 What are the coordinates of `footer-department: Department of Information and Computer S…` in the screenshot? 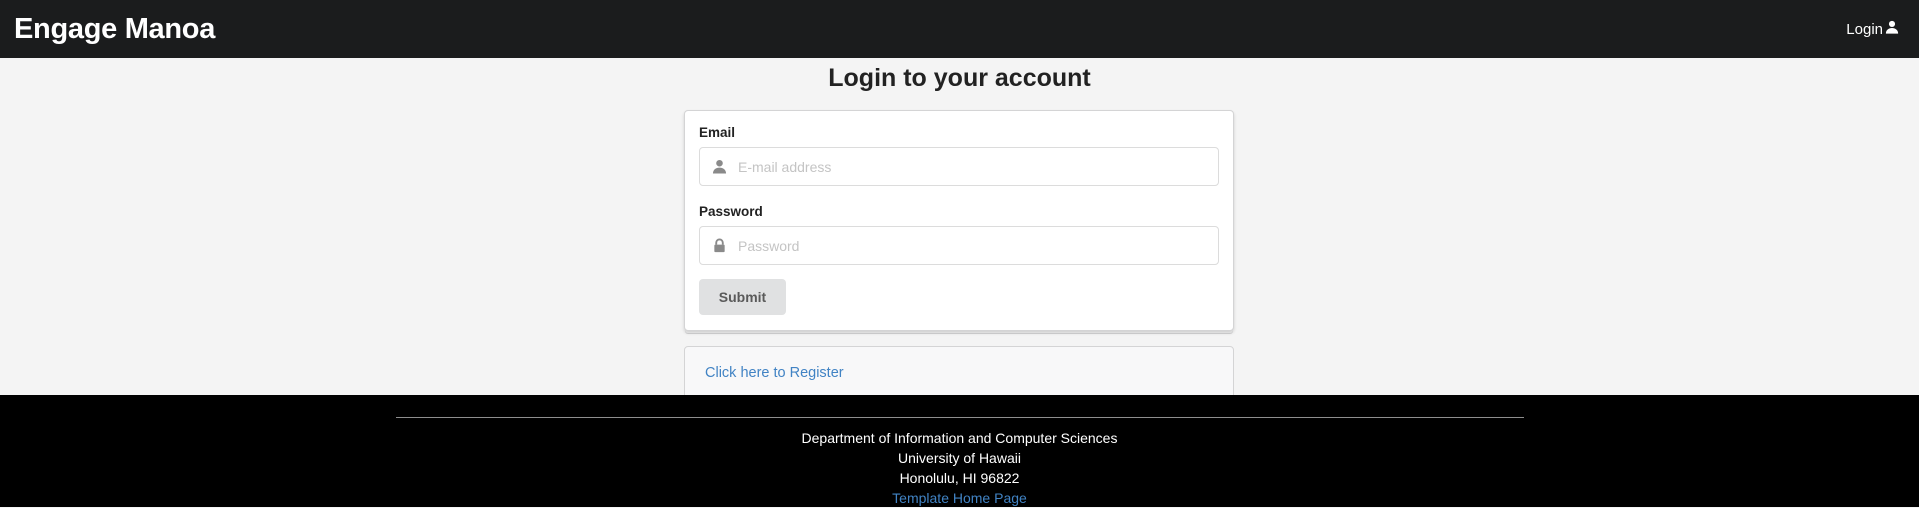 It's located at (959, 438).